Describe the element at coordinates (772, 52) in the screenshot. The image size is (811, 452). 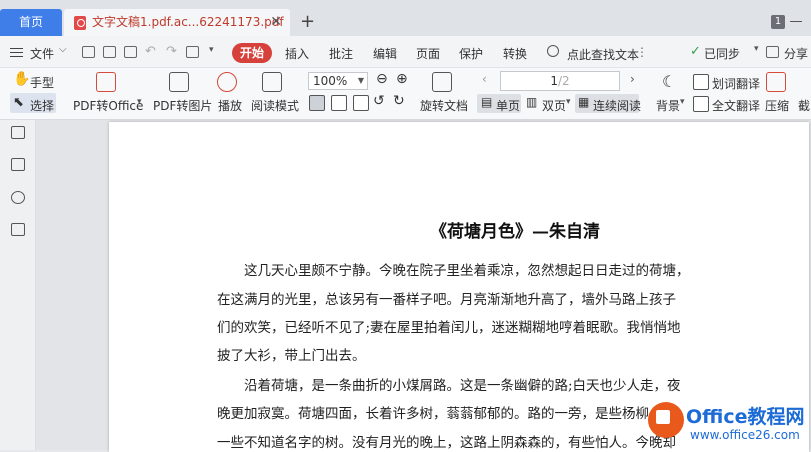
I see `share-icon` at that location.